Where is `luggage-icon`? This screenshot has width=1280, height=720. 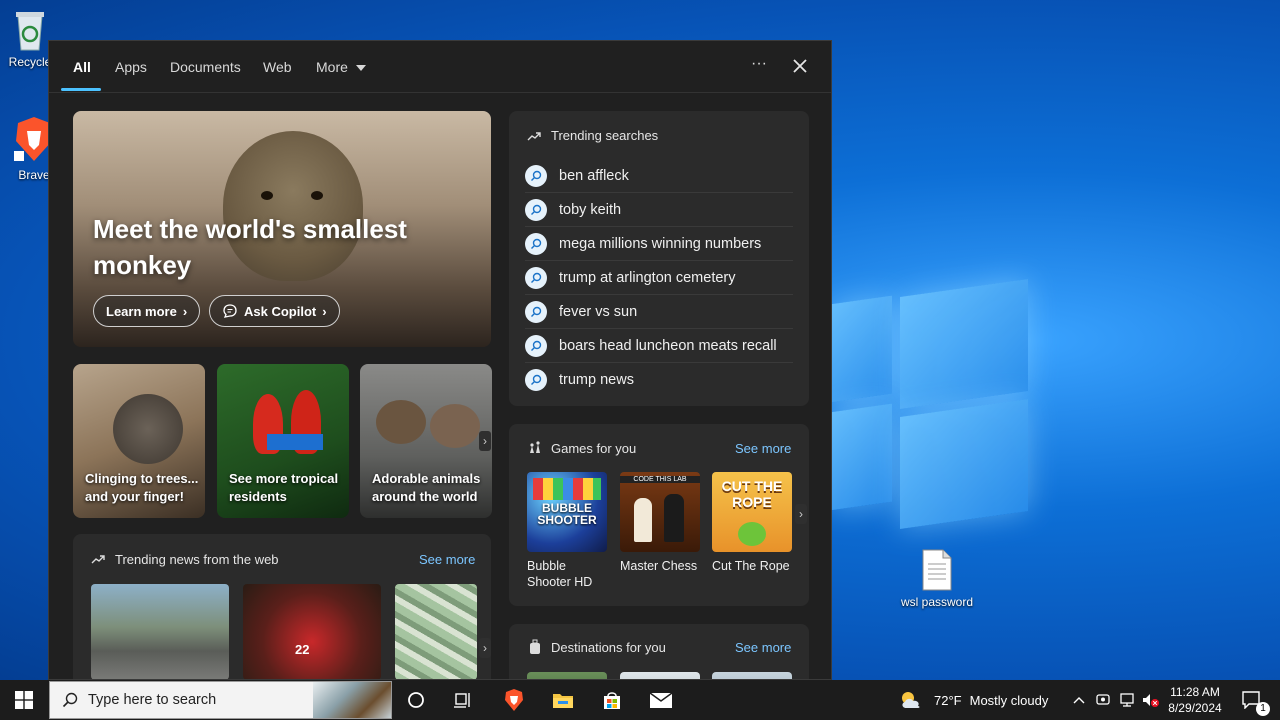
luggage-icon is located at coordinates (535, 646).